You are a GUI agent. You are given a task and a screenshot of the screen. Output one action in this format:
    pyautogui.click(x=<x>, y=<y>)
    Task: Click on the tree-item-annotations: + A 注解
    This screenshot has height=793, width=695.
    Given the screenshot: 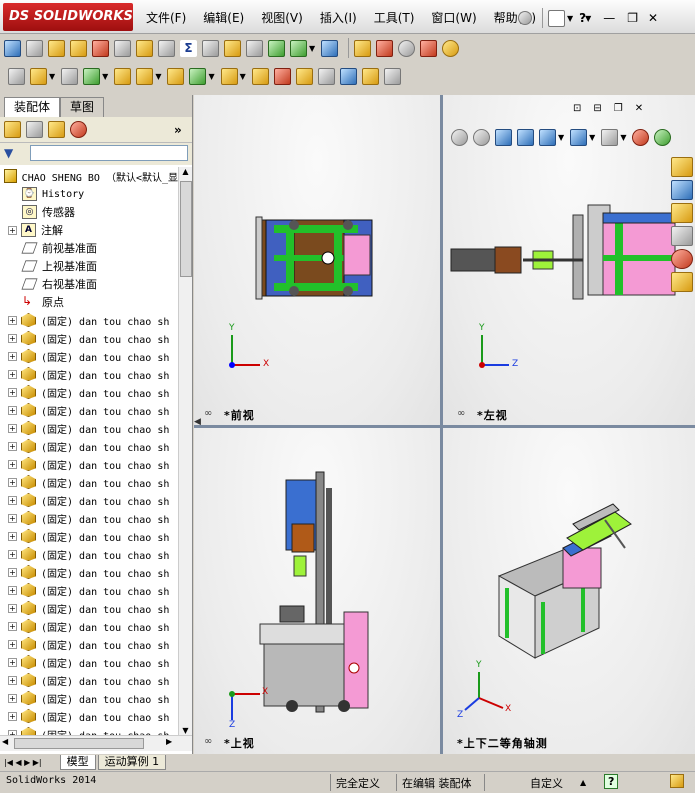 What is the action you would take?
    pyautogui.click(x=89, y=230)
    